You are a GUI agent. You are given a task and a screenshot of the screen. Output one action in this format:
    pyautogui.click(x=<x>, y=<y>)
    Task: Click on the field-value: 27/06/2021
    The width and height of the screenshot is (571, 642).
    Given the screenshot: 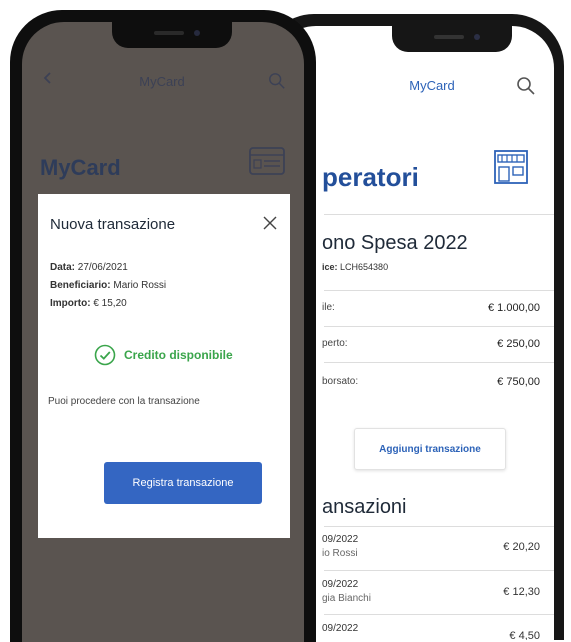 What is the action you would take?
    pyautogui.click(x=102, y=267)
    